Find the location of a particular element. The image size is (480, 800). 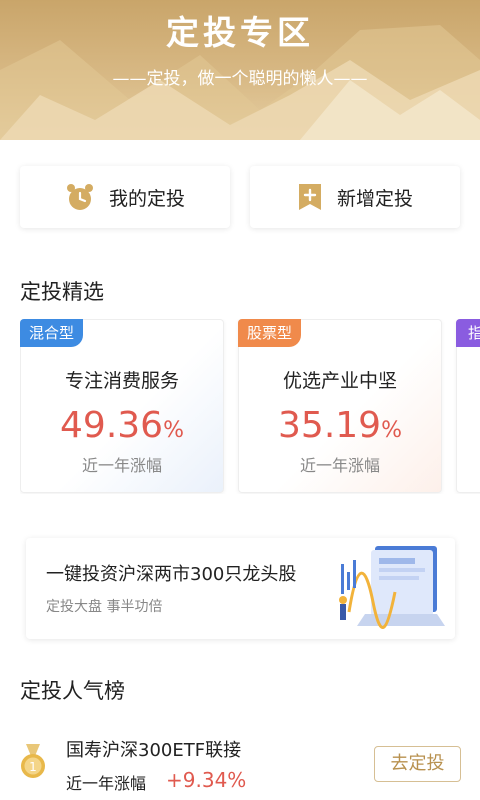

fund-card-partial: 指数 is located at coordinates (468, 406).